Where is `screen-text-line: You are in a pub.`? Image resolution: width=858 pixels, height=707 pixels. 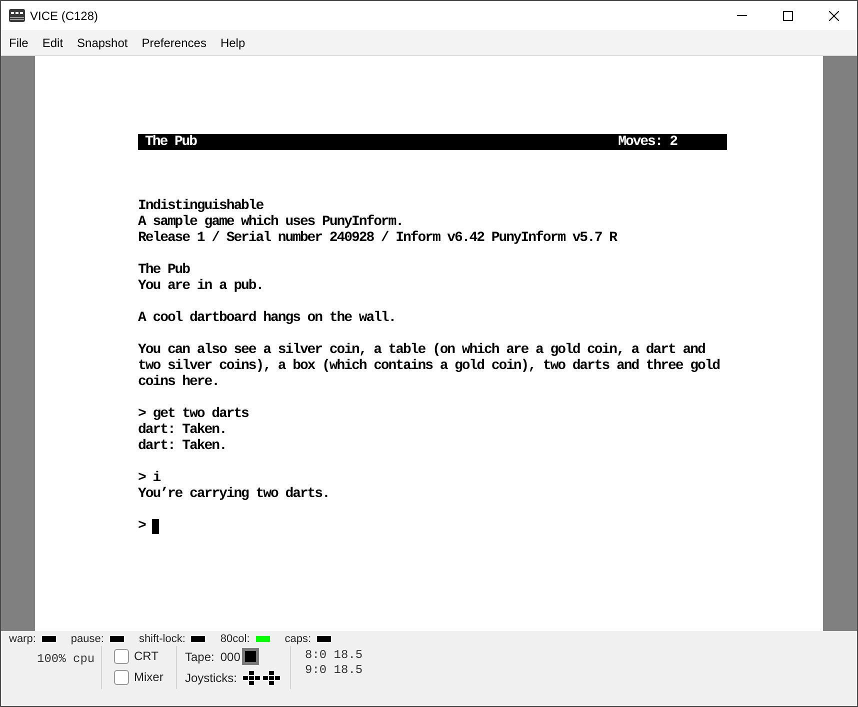
screen-text-line: You are in a pub. is located at coordinates (201, 286).